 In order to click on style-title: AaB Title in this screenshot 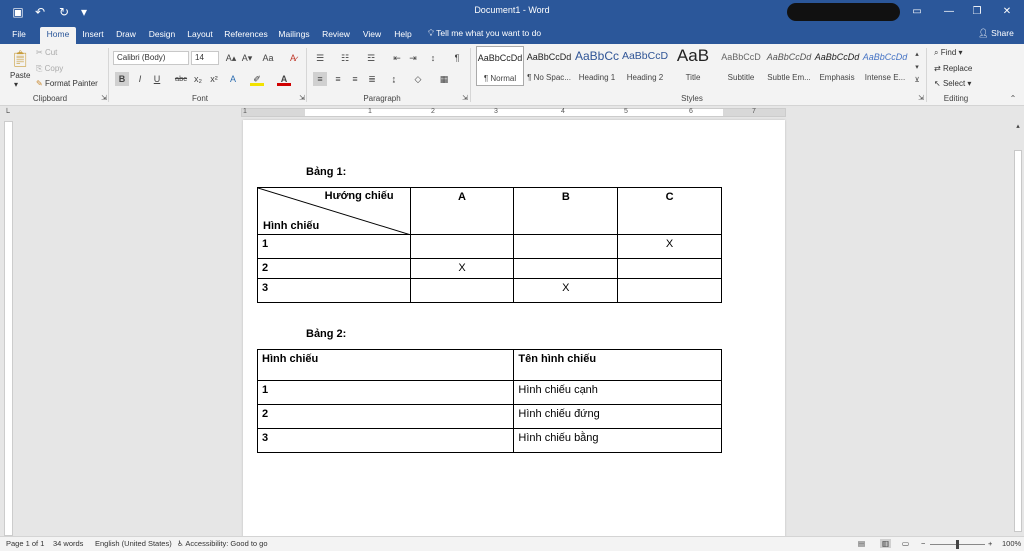, I will do `click(693, 66)`.